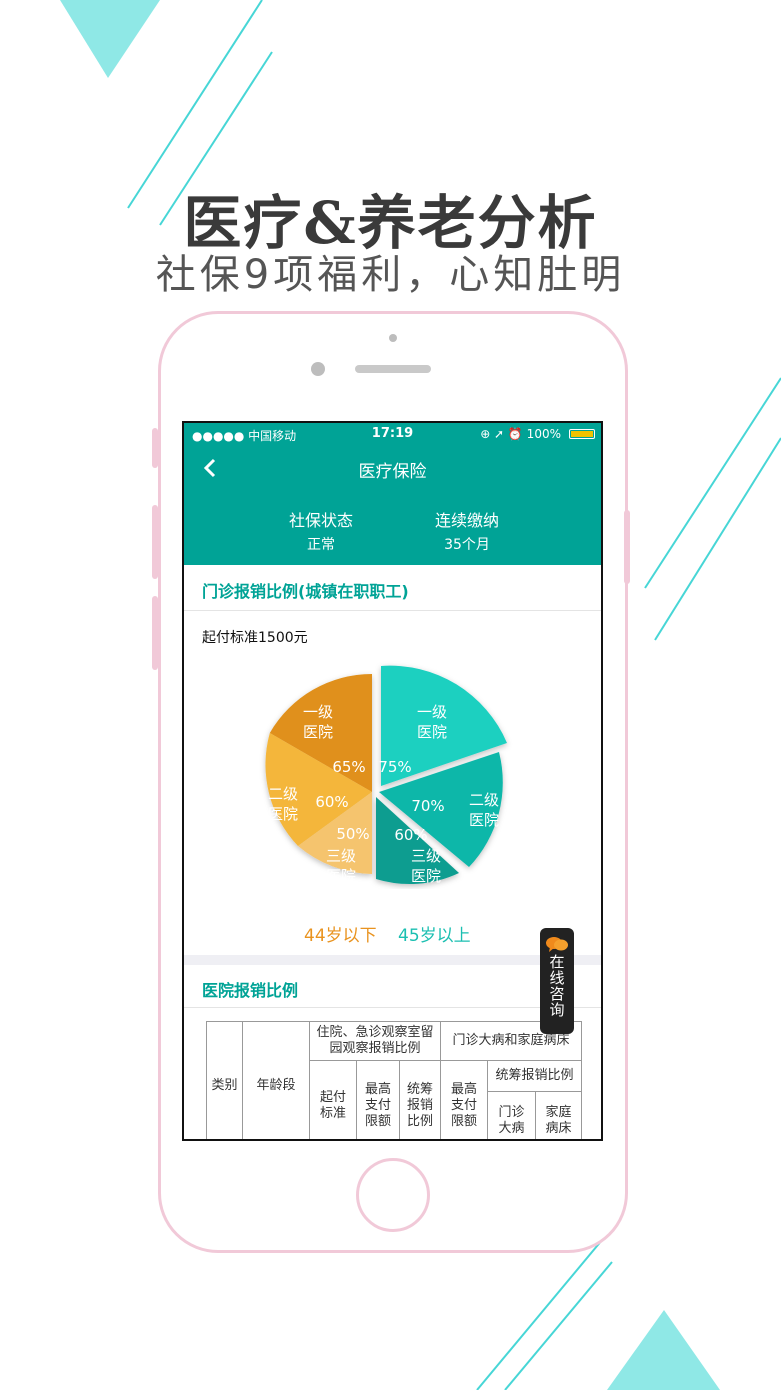 The height and width of the screenshot is (1390, 781). What do you see at coordinates (434, 936) in the screenshot?
I see `legend-over45: 45岁以上` at bounding box center [434, 936].